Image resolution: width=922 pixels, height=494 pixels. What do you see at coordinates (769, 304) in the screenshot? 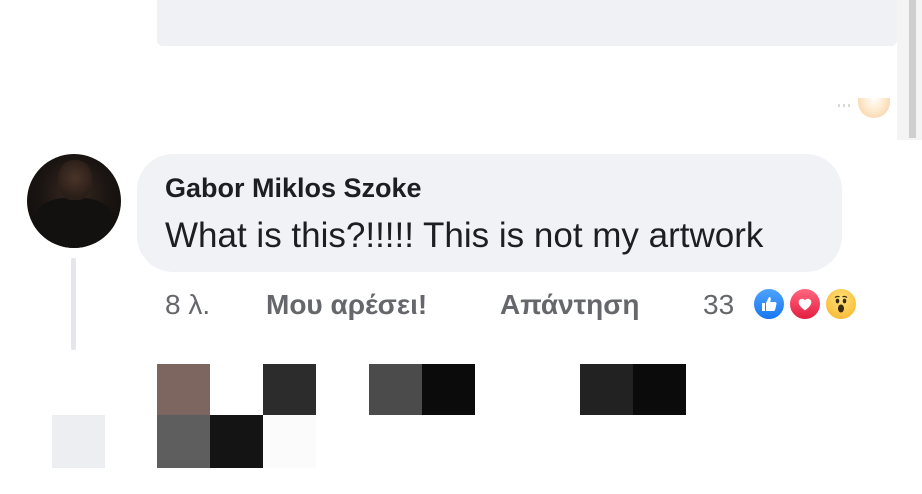
I see `like-icon` at bounding box center [769, 304].